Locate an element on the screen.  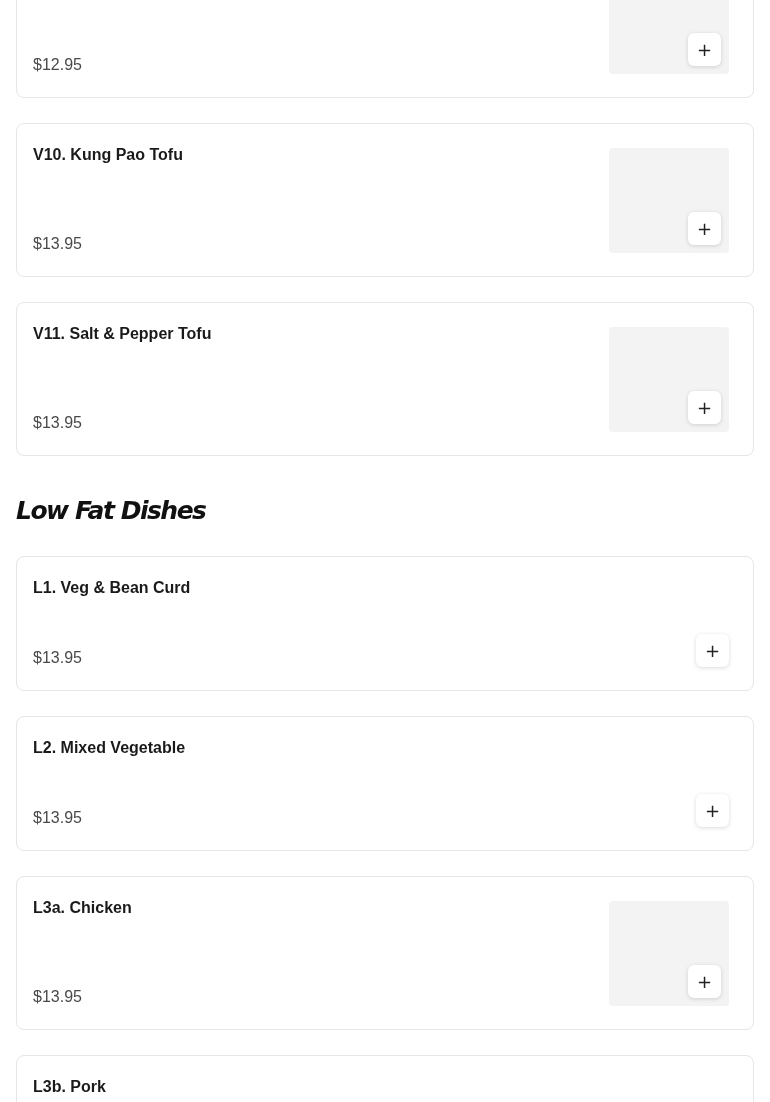
item-price: $12.95 is located at coordinates (57, 65).